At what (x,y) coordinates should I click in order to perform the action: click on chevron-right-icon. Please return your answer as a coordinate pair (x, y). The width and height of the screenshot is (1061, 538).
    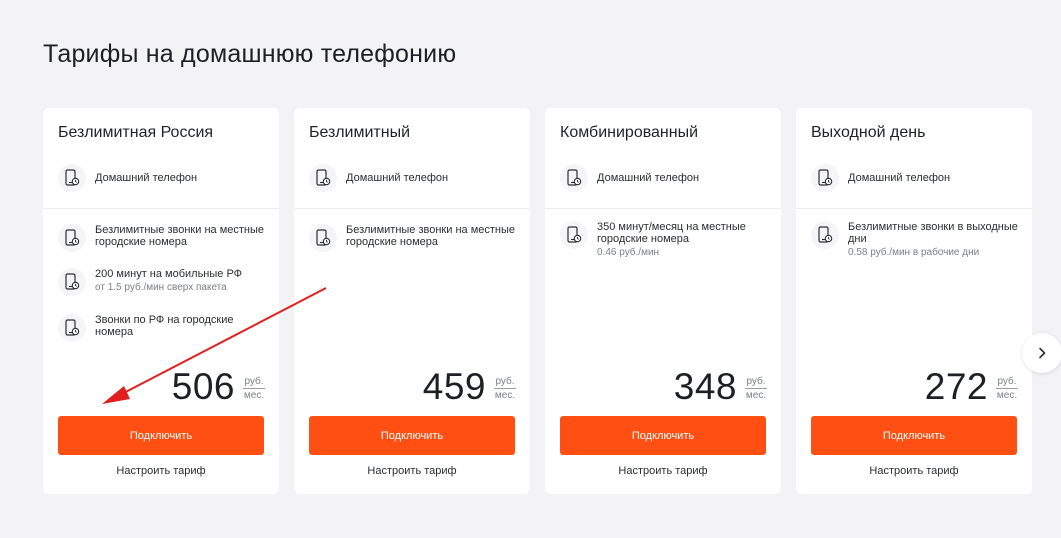
    Looking at the image, I should click on (1042, 353).